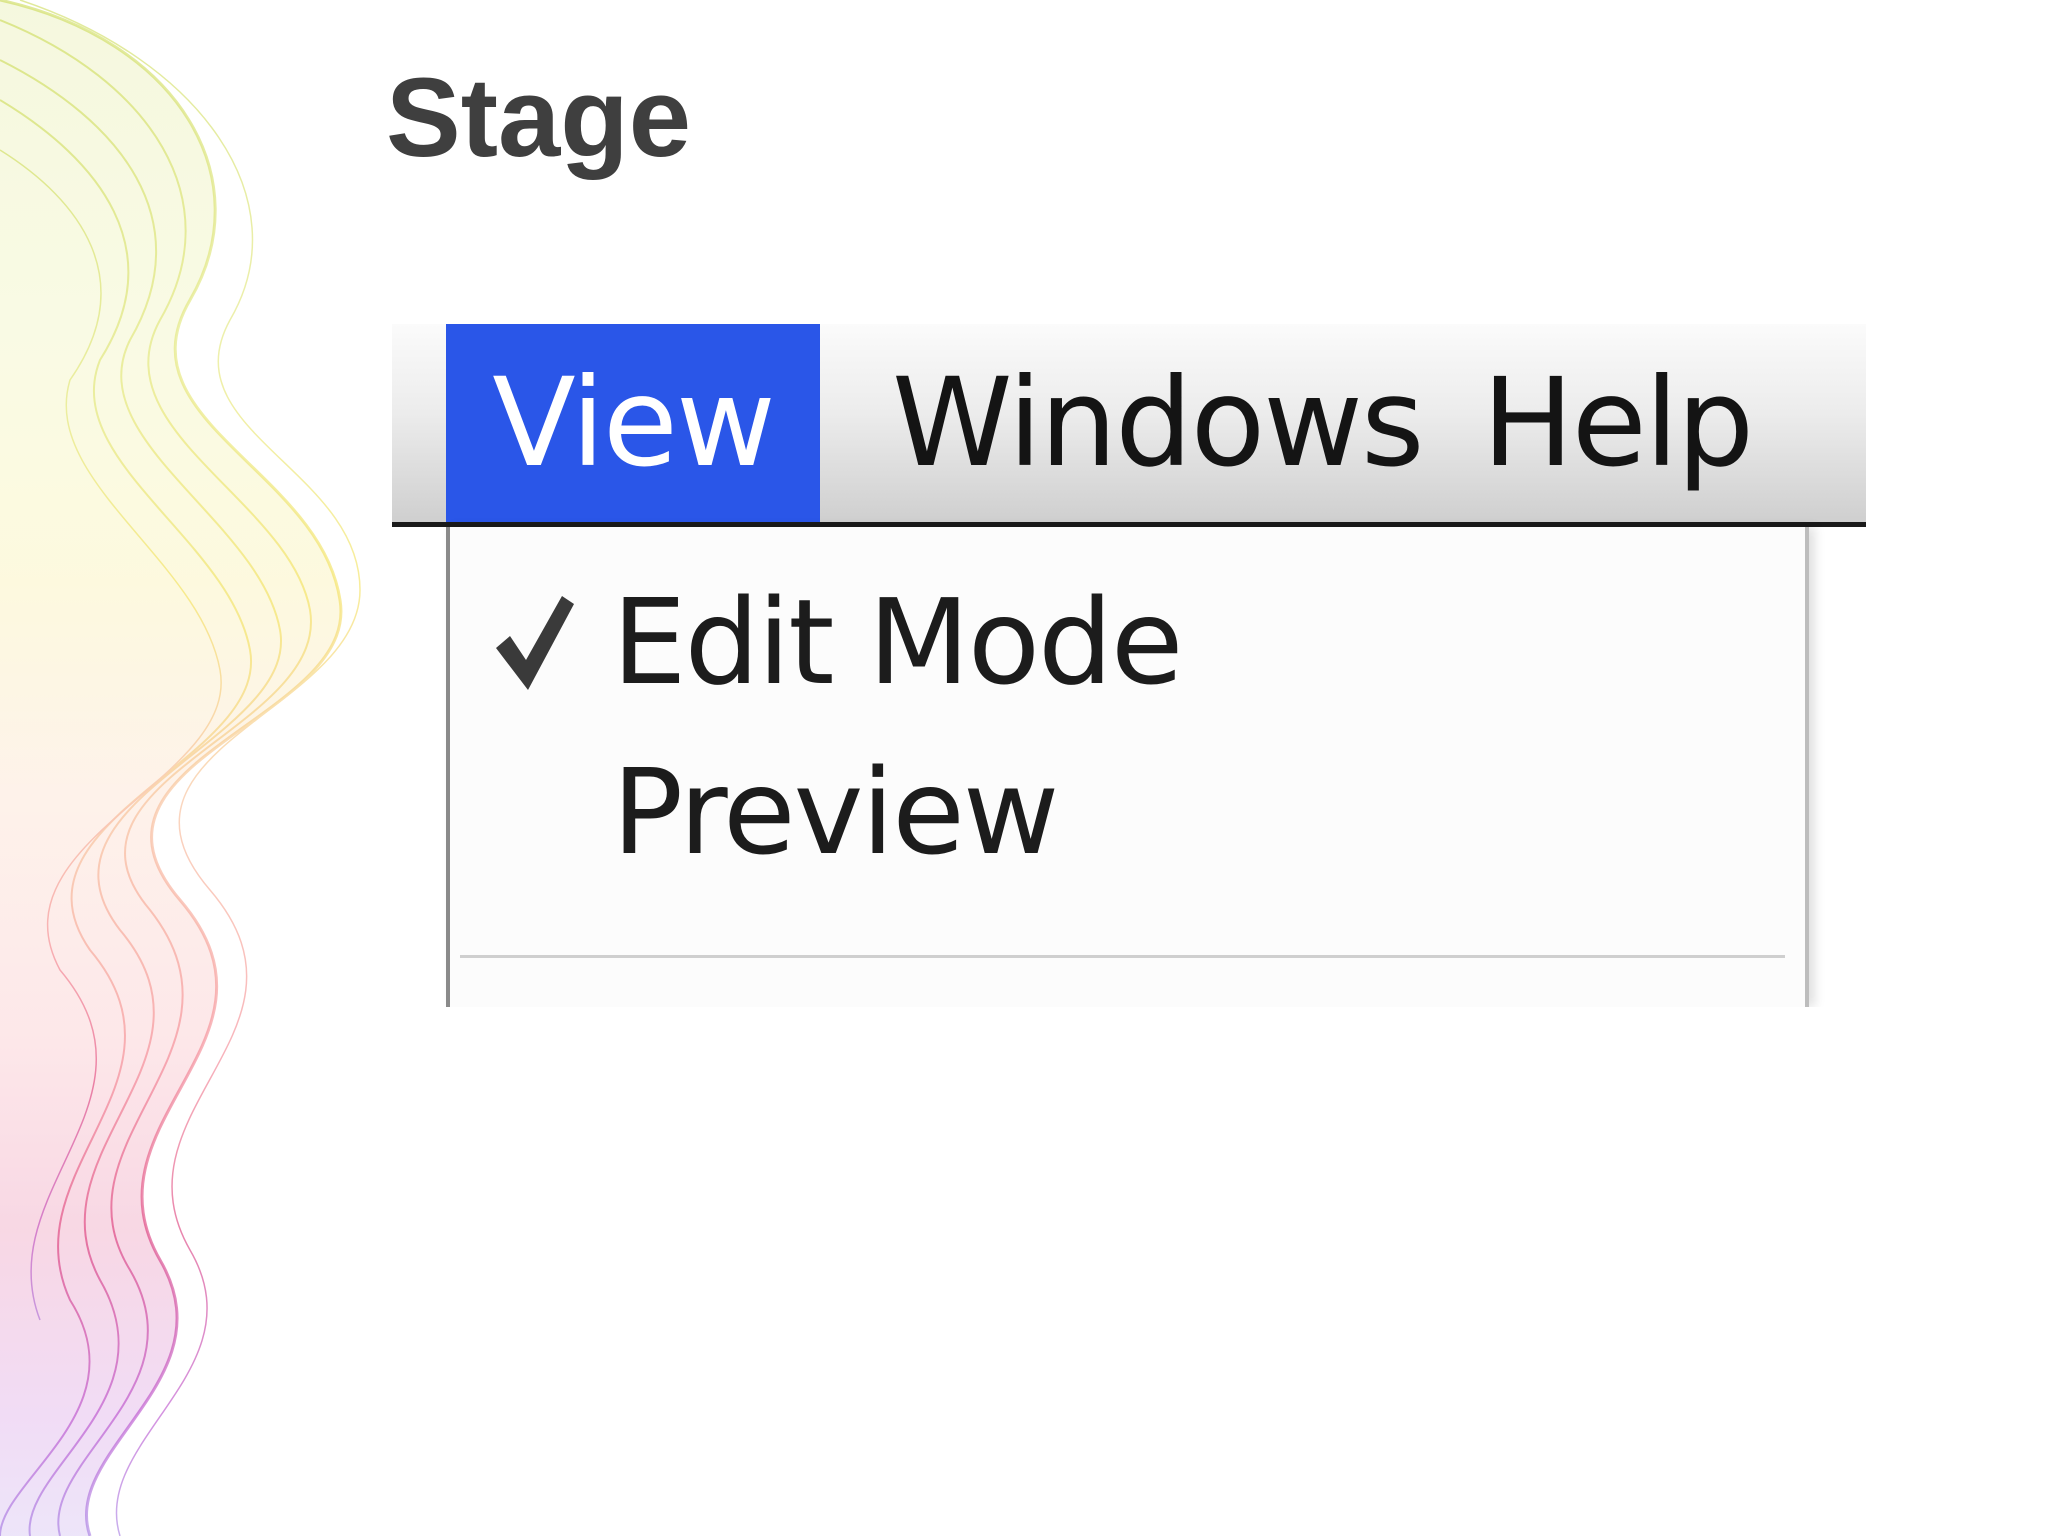  Describe the element at coordinates (1618, 423) in the screenshot. I see `menu-help: Help` at that location.